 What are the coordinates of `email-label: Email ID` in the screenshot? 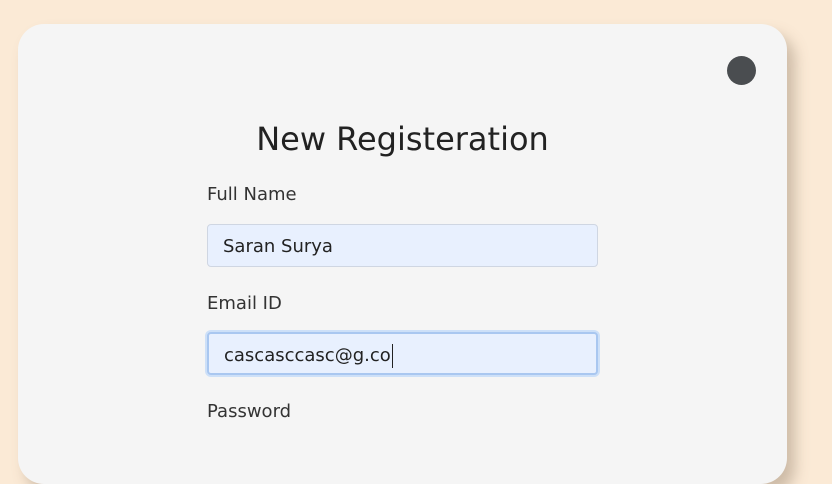 It's located at (244, 303).